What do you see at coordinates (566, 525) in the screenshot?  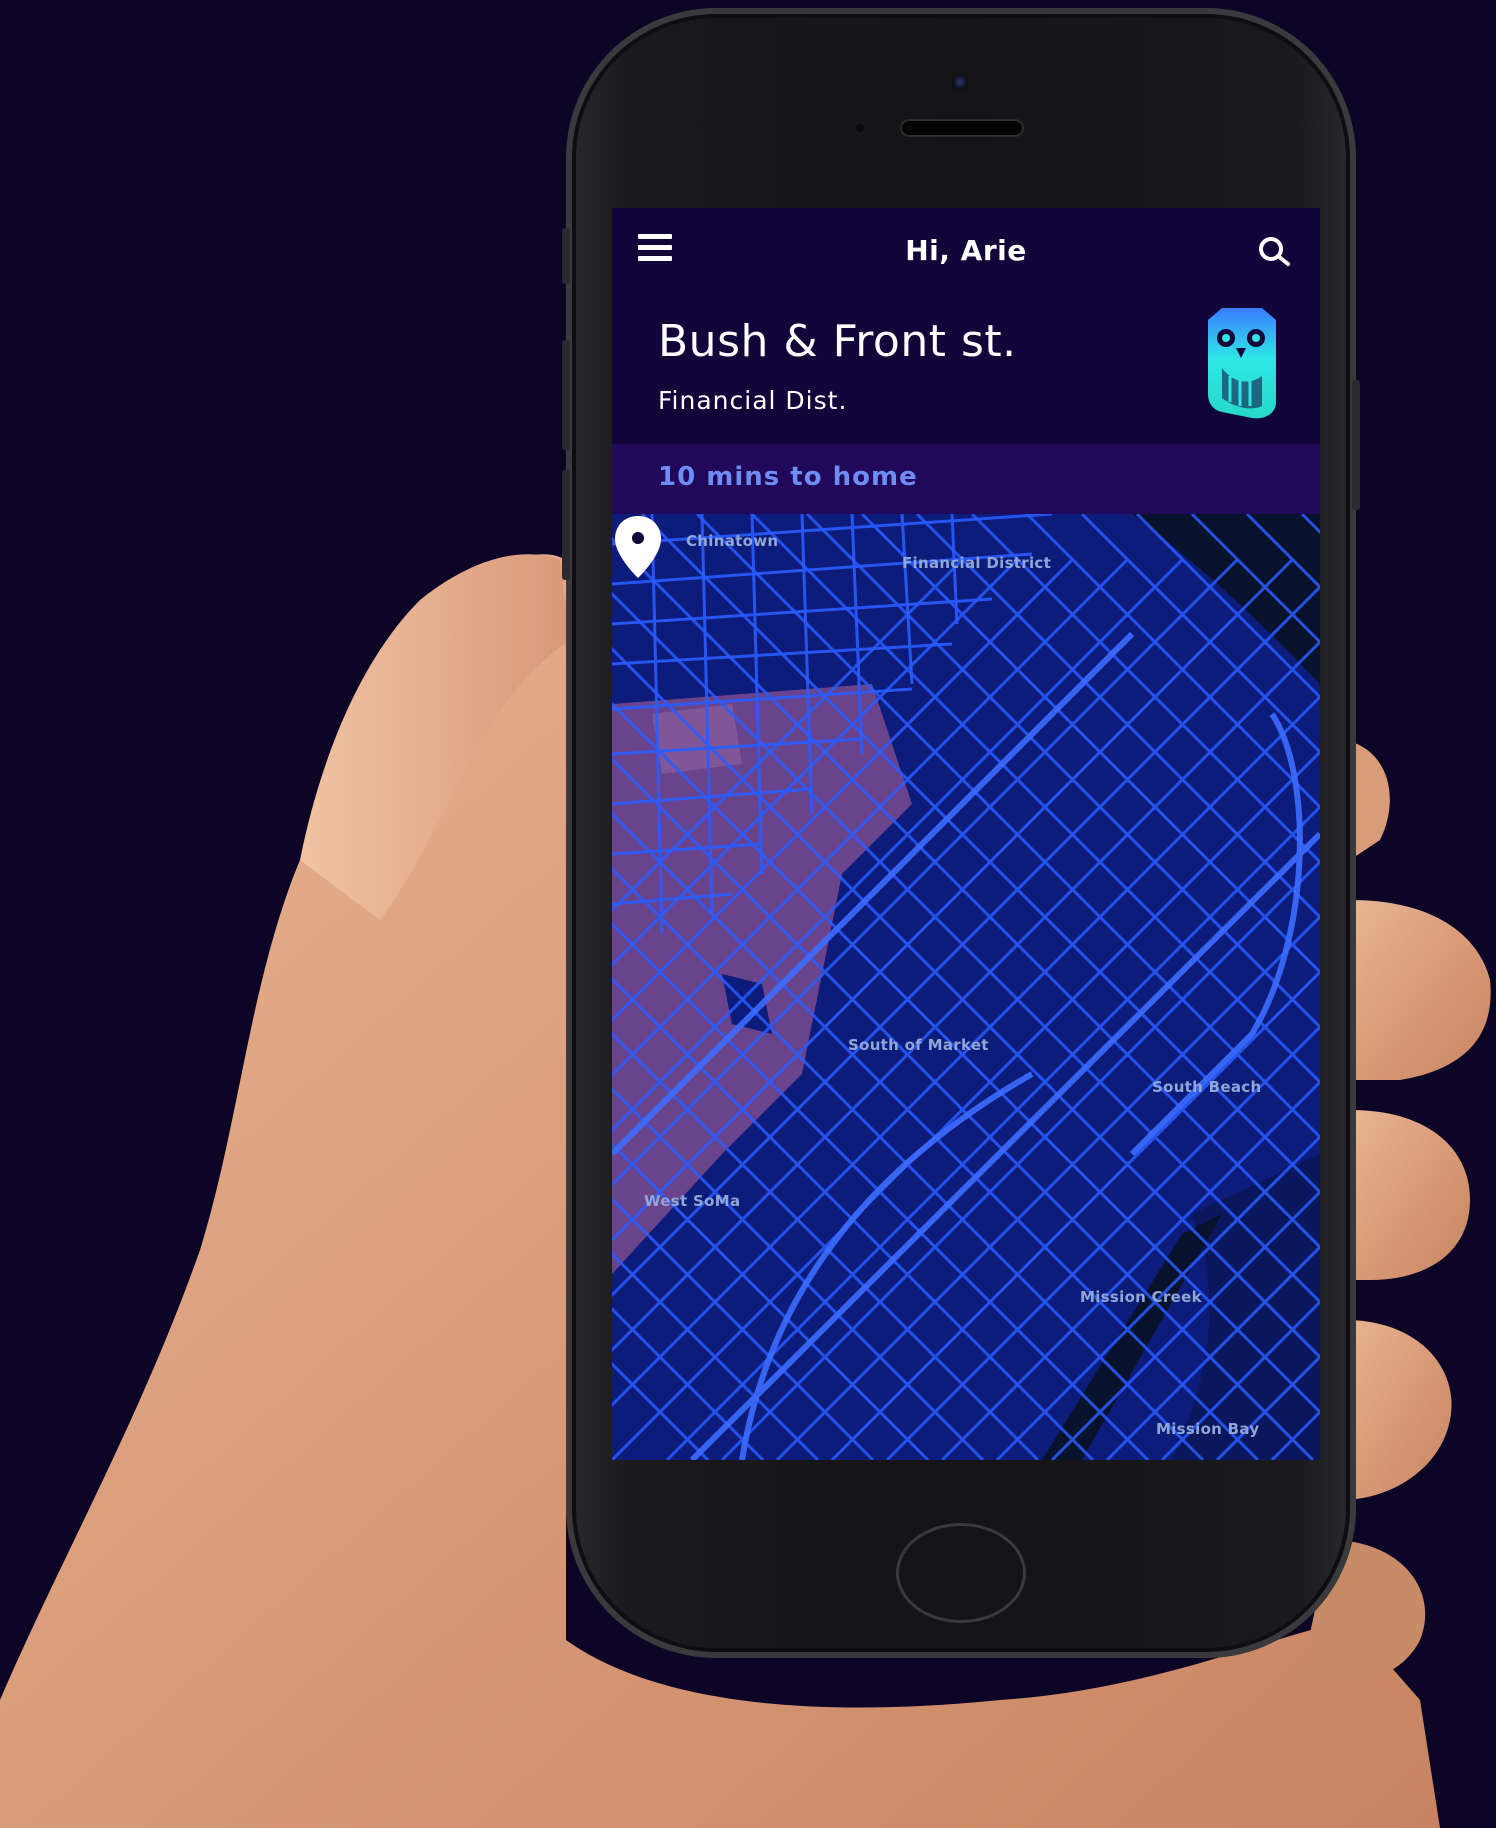 I see `volume-down-button` at bounding box center [566, 525].